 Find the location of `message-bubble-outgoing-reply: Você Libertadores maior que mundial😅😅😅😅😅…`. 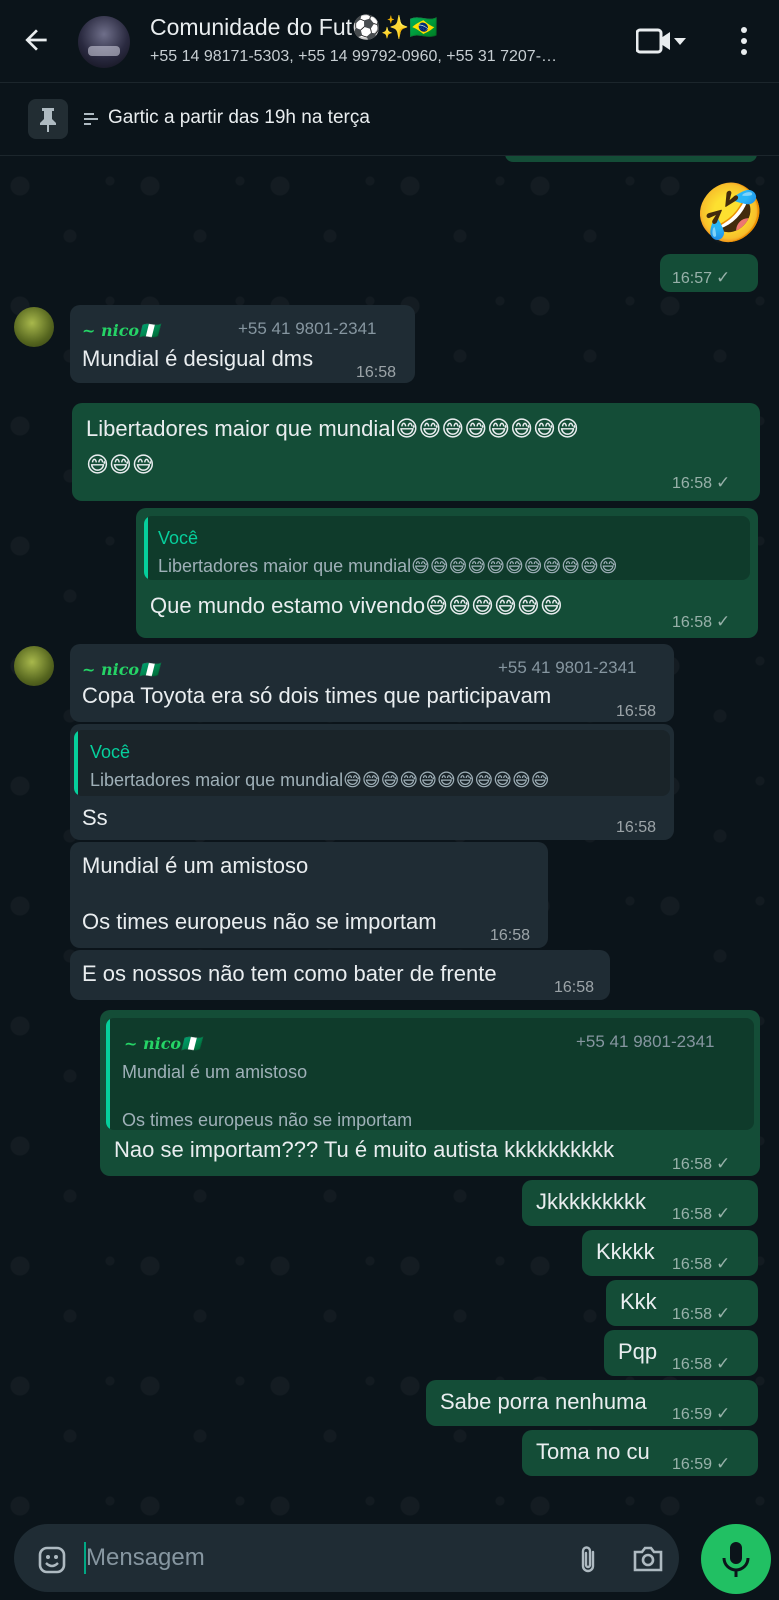

message-bubble-outgoing-reply: Você Libertadores maior que mundial😅😅😅😅😅… is located at coordinates (447, 573).